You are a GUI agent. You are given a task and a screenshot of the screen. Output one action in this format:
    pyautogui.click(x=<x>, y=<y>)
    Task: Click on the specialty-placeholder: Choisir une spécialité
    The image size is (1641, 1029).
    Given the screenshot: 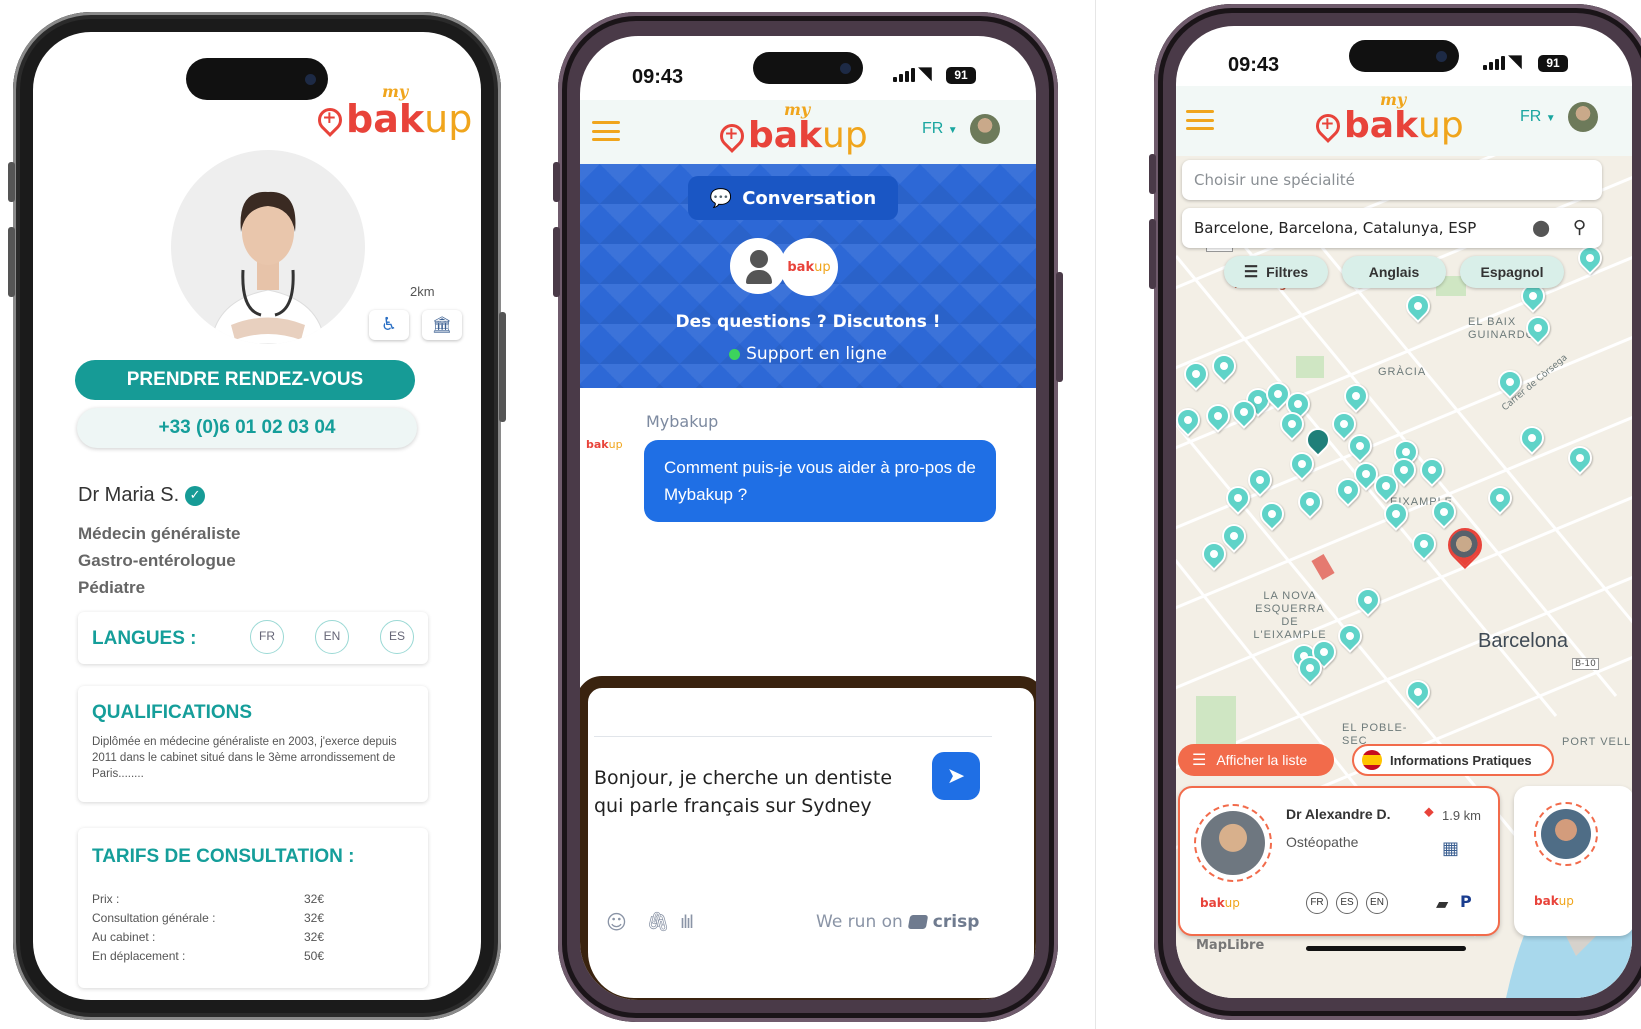 What is the action you would take?
    pyautogui.click(x=1274, y=180)
    